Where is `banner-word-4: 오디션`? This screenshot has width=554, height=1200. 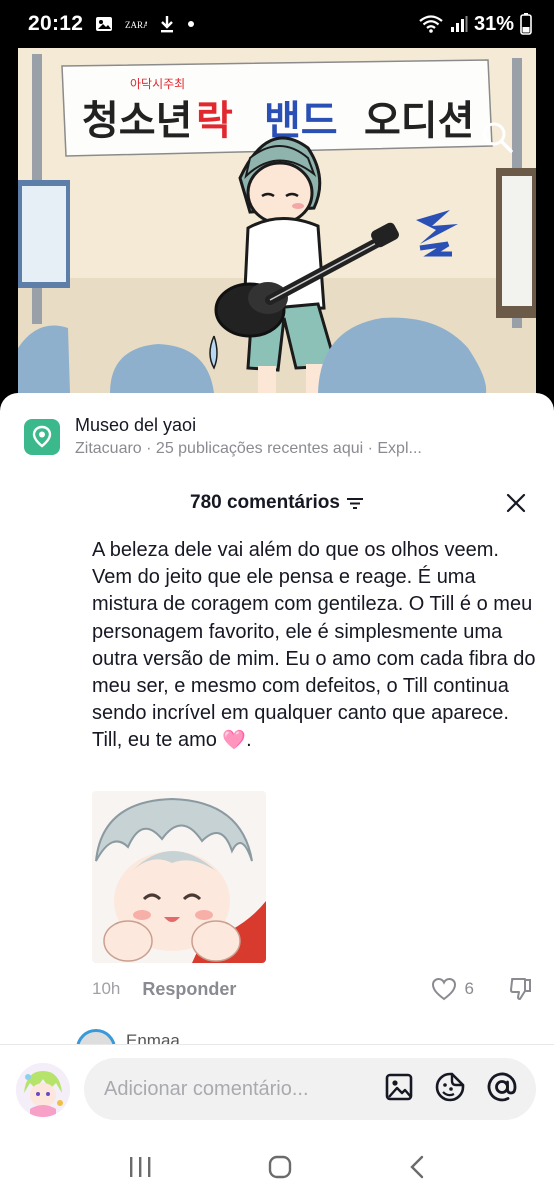
banner-word-4: 오디션 is located at coordinates (419, 121).